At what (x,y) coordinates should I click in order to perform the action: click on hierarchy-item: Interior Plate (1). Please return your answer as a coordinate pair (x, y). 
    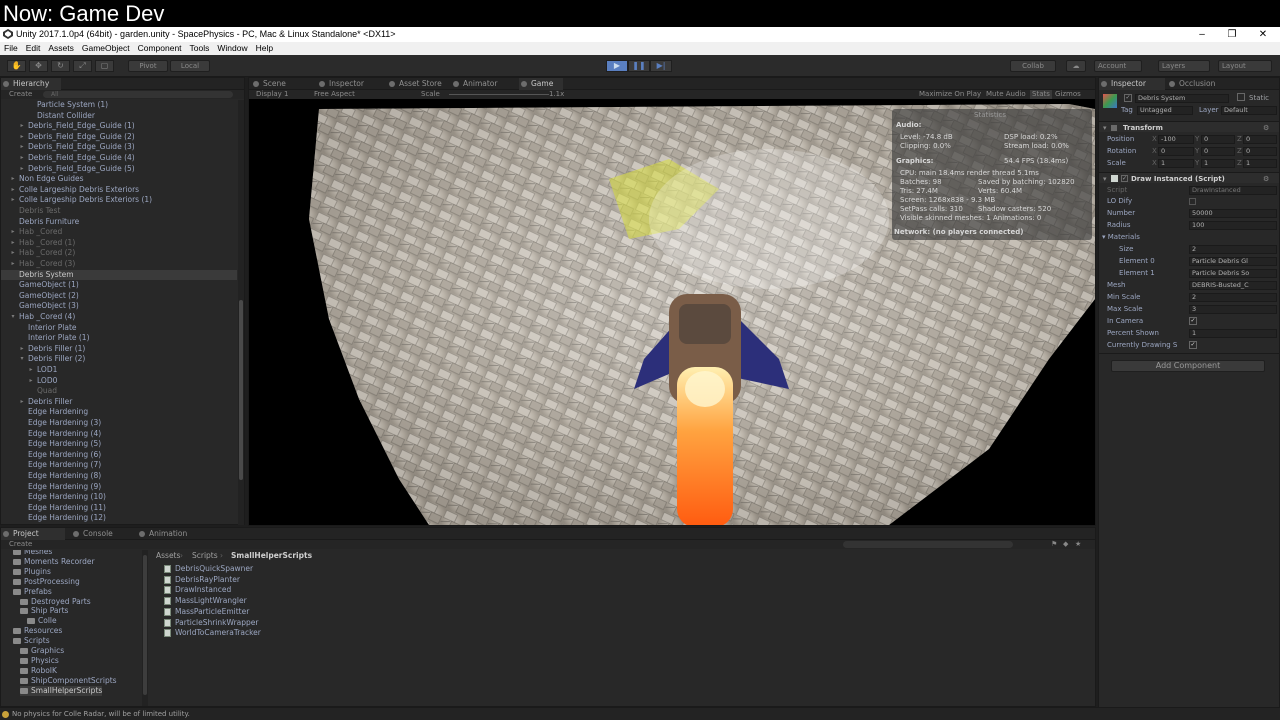
    Looking at the image, I should click on (119, 338).